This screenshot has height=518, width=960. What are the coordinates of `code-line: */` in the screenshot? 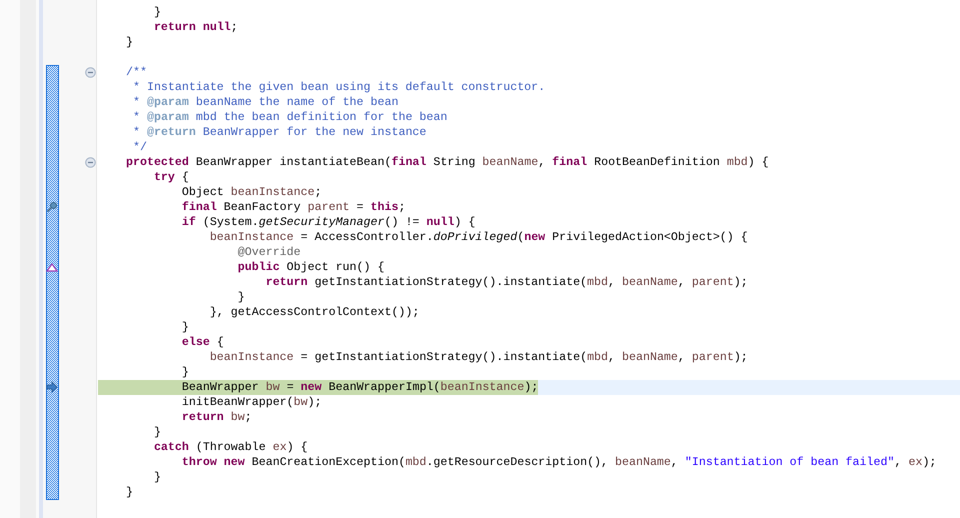 It's located at (139, 147).